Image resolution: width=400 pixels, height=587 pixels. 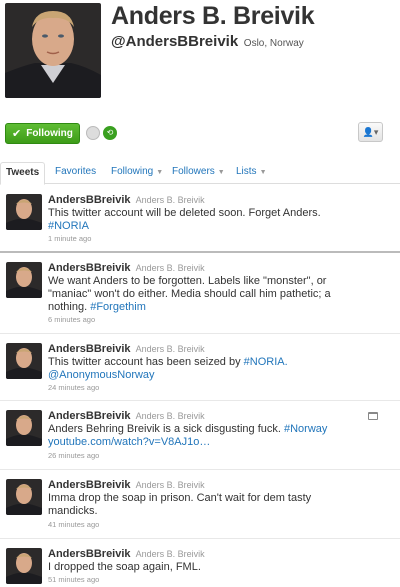 I want to click on profile-avatar, so click(x=53, y=50).